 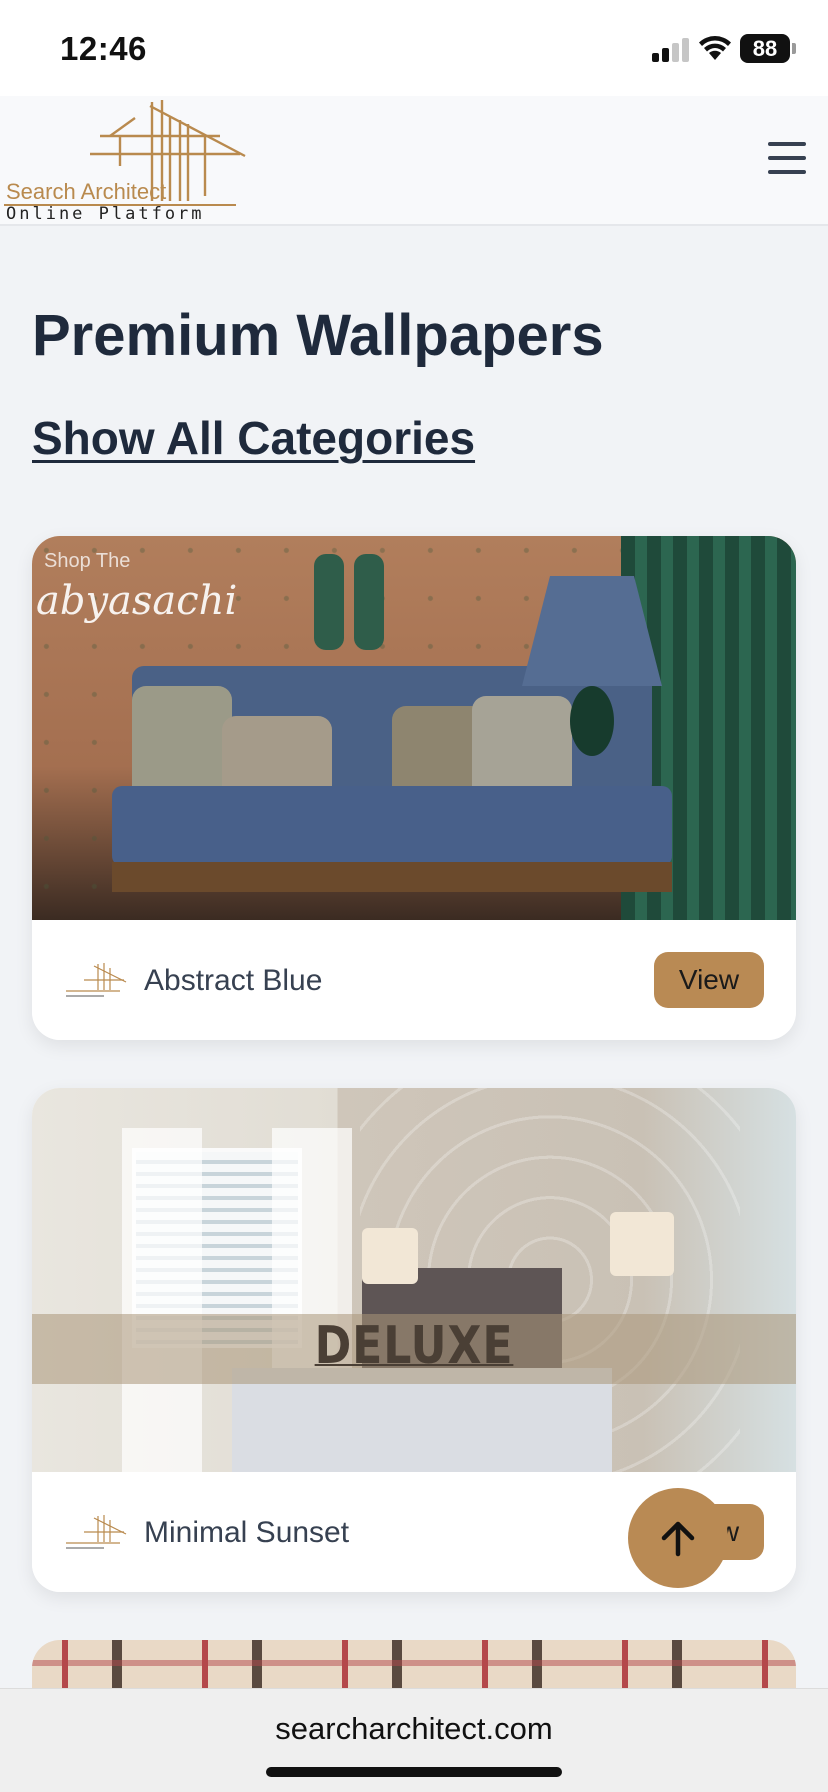 What do you see at coordinates (414, 48) in the screenshot?
I see `status-bar: 12:46 88` at bounding box center [414, 48].